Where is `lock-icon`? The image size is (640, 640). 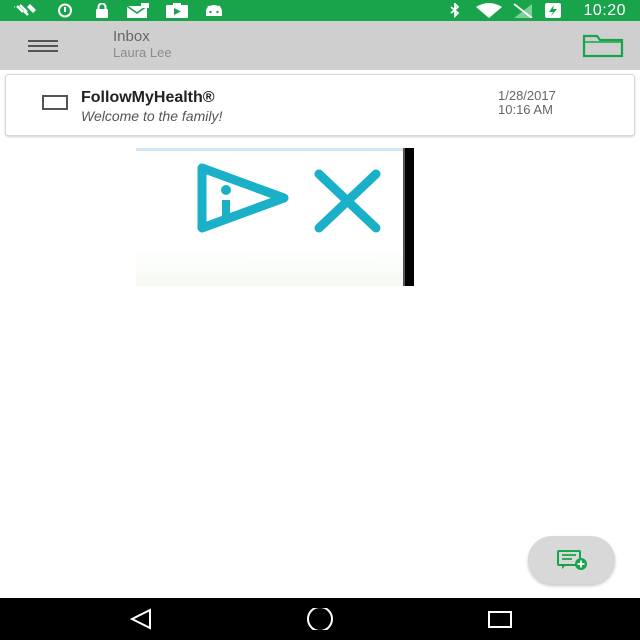 lock-icon is located at coordinates (102, 10).